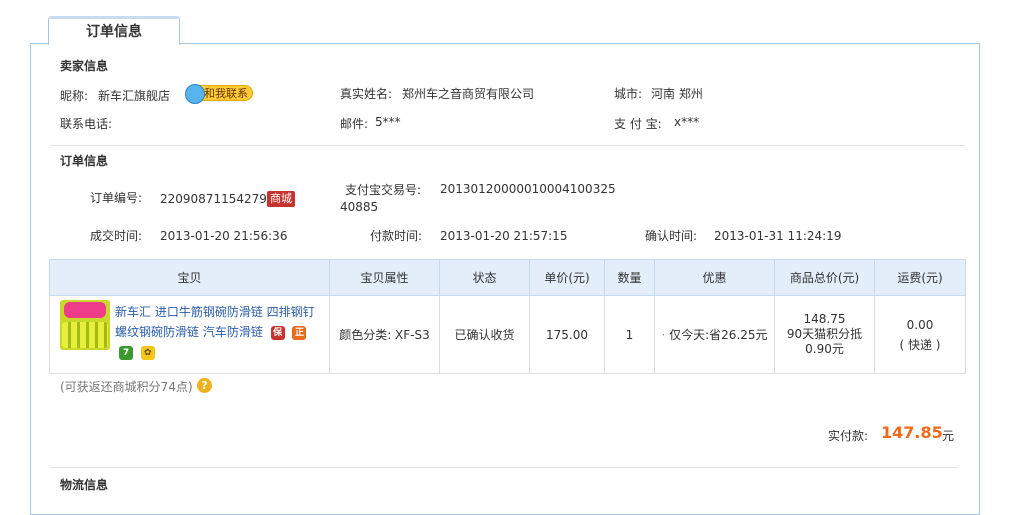 This screenshot has height=515, width=1010. Describe the element at coordinates (528, 189) in the screenshot. I see `trade-no-line1: 20130120000010004100325` at that location.